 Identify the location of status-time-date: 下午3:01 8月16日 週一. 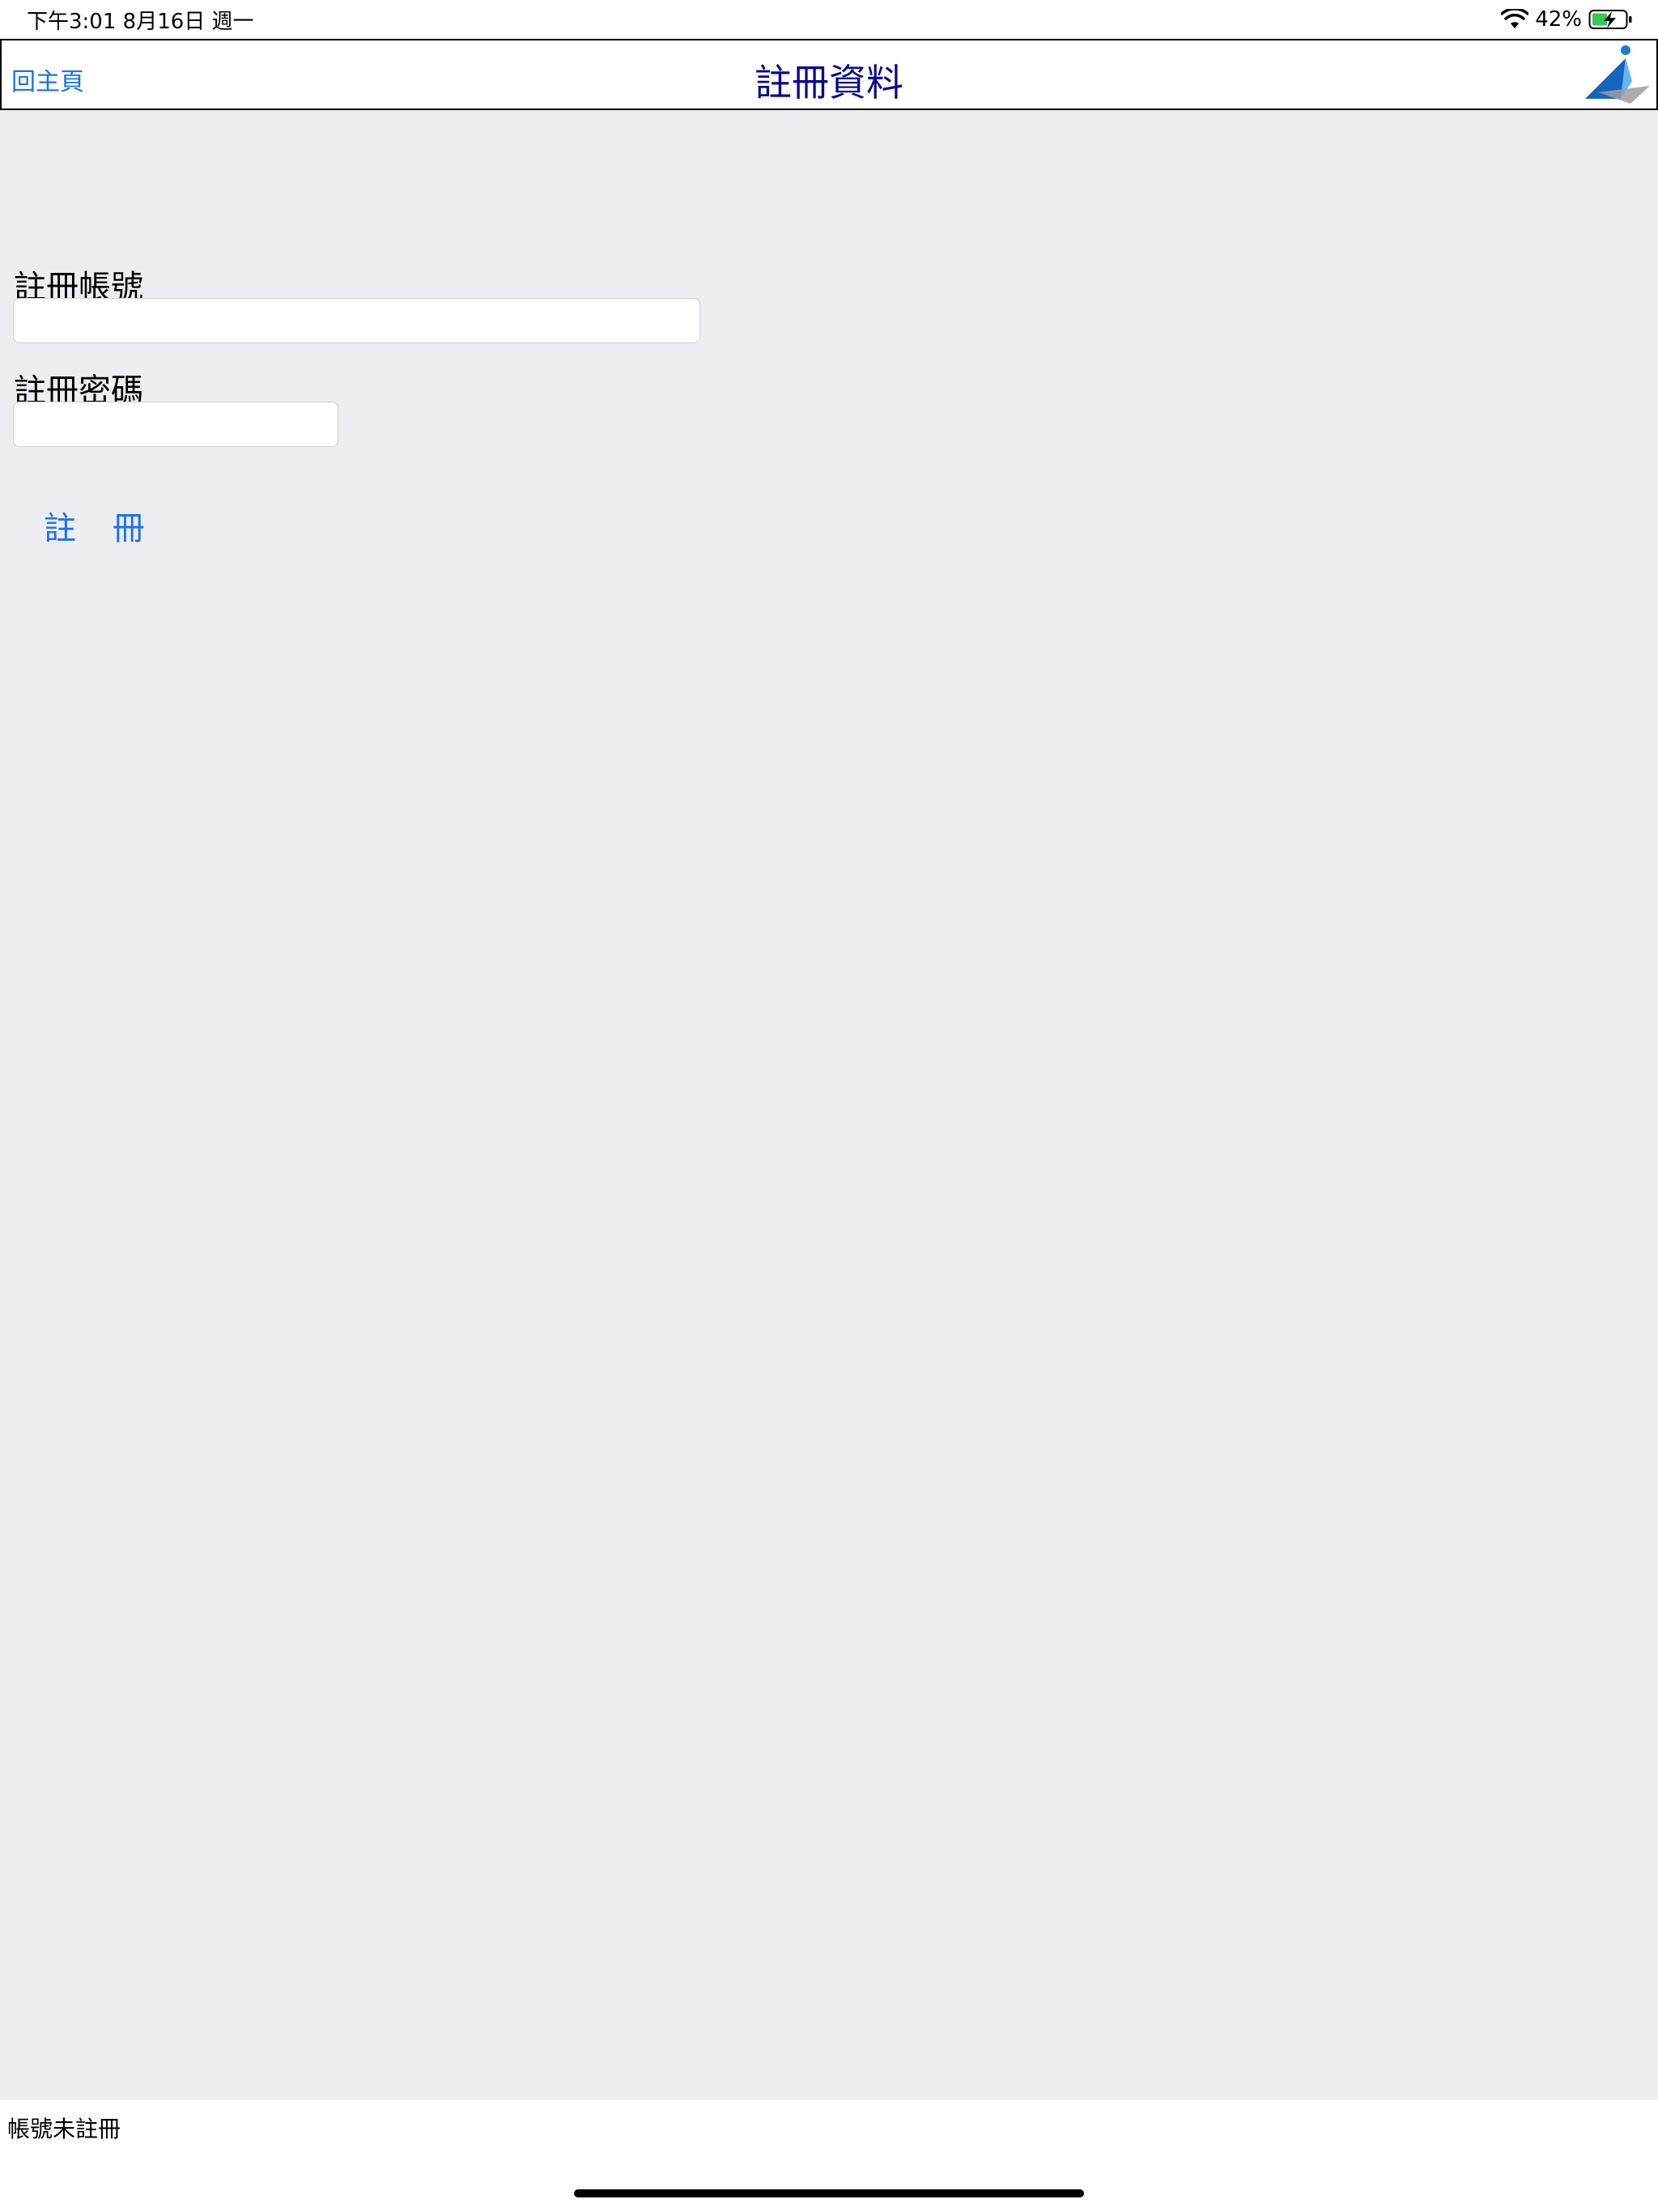
(140, 22).